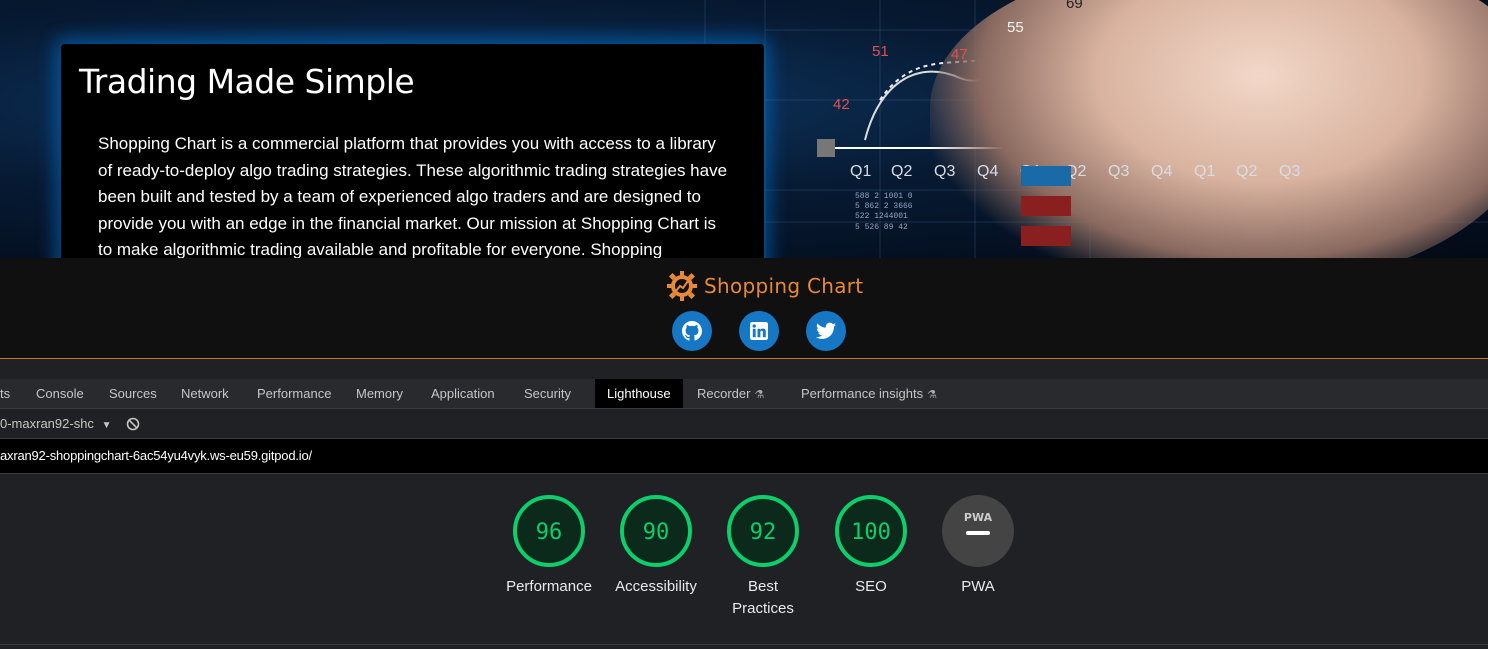 The width and height of the screenshot is (1488, 649). I want to click on twitter-link, so click(826, 331).